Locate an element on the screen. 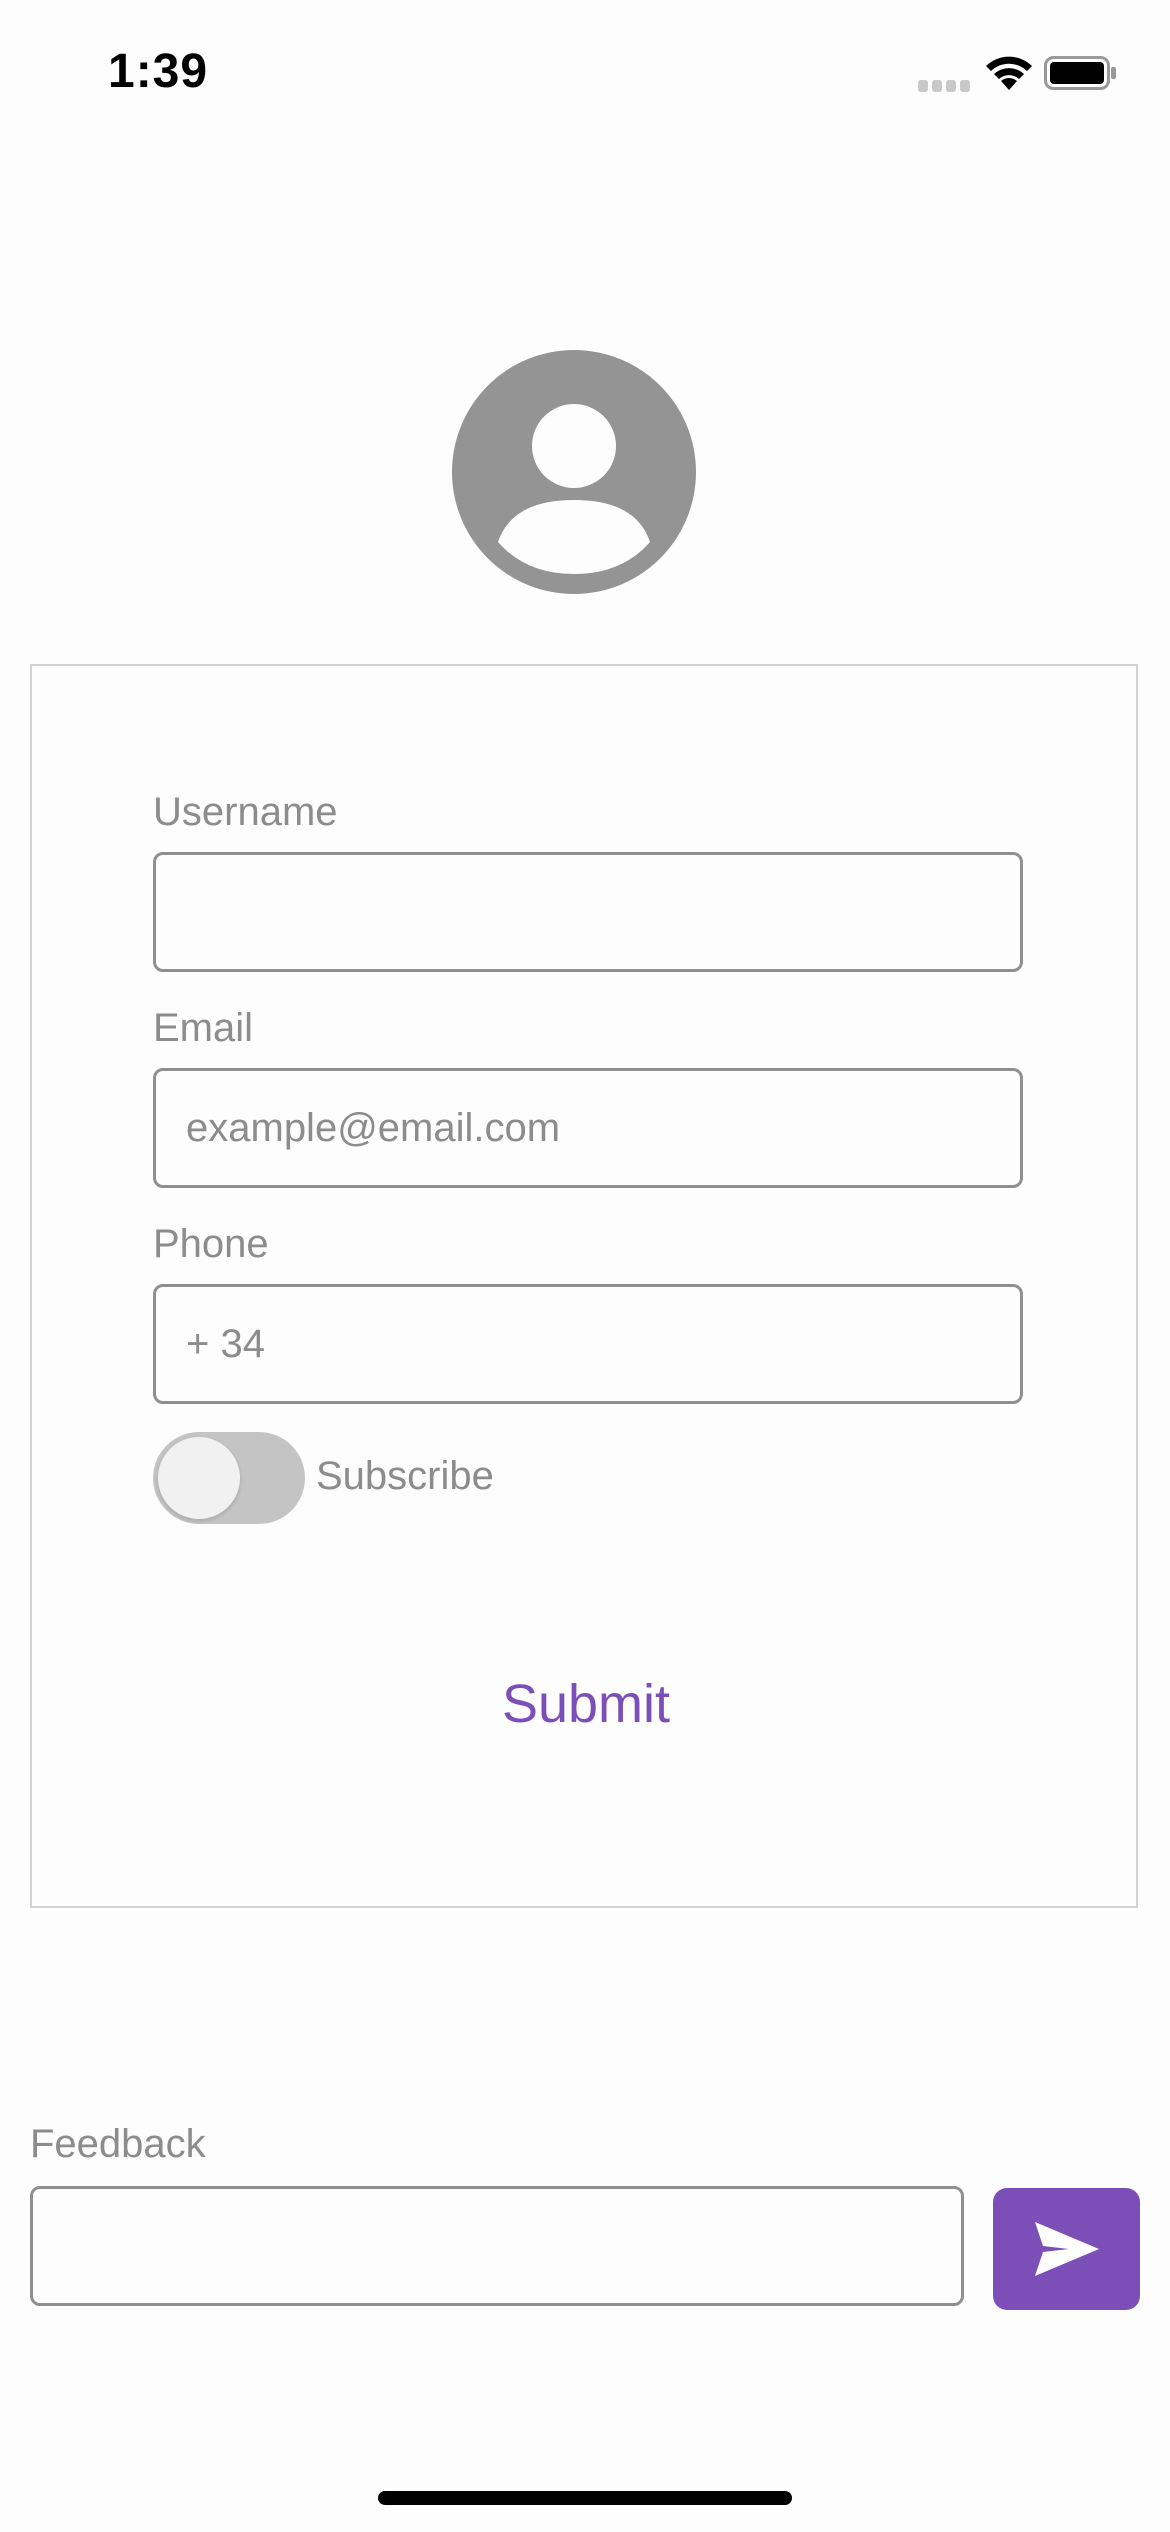  toggle-knob is located at coordinates (199, 1478).